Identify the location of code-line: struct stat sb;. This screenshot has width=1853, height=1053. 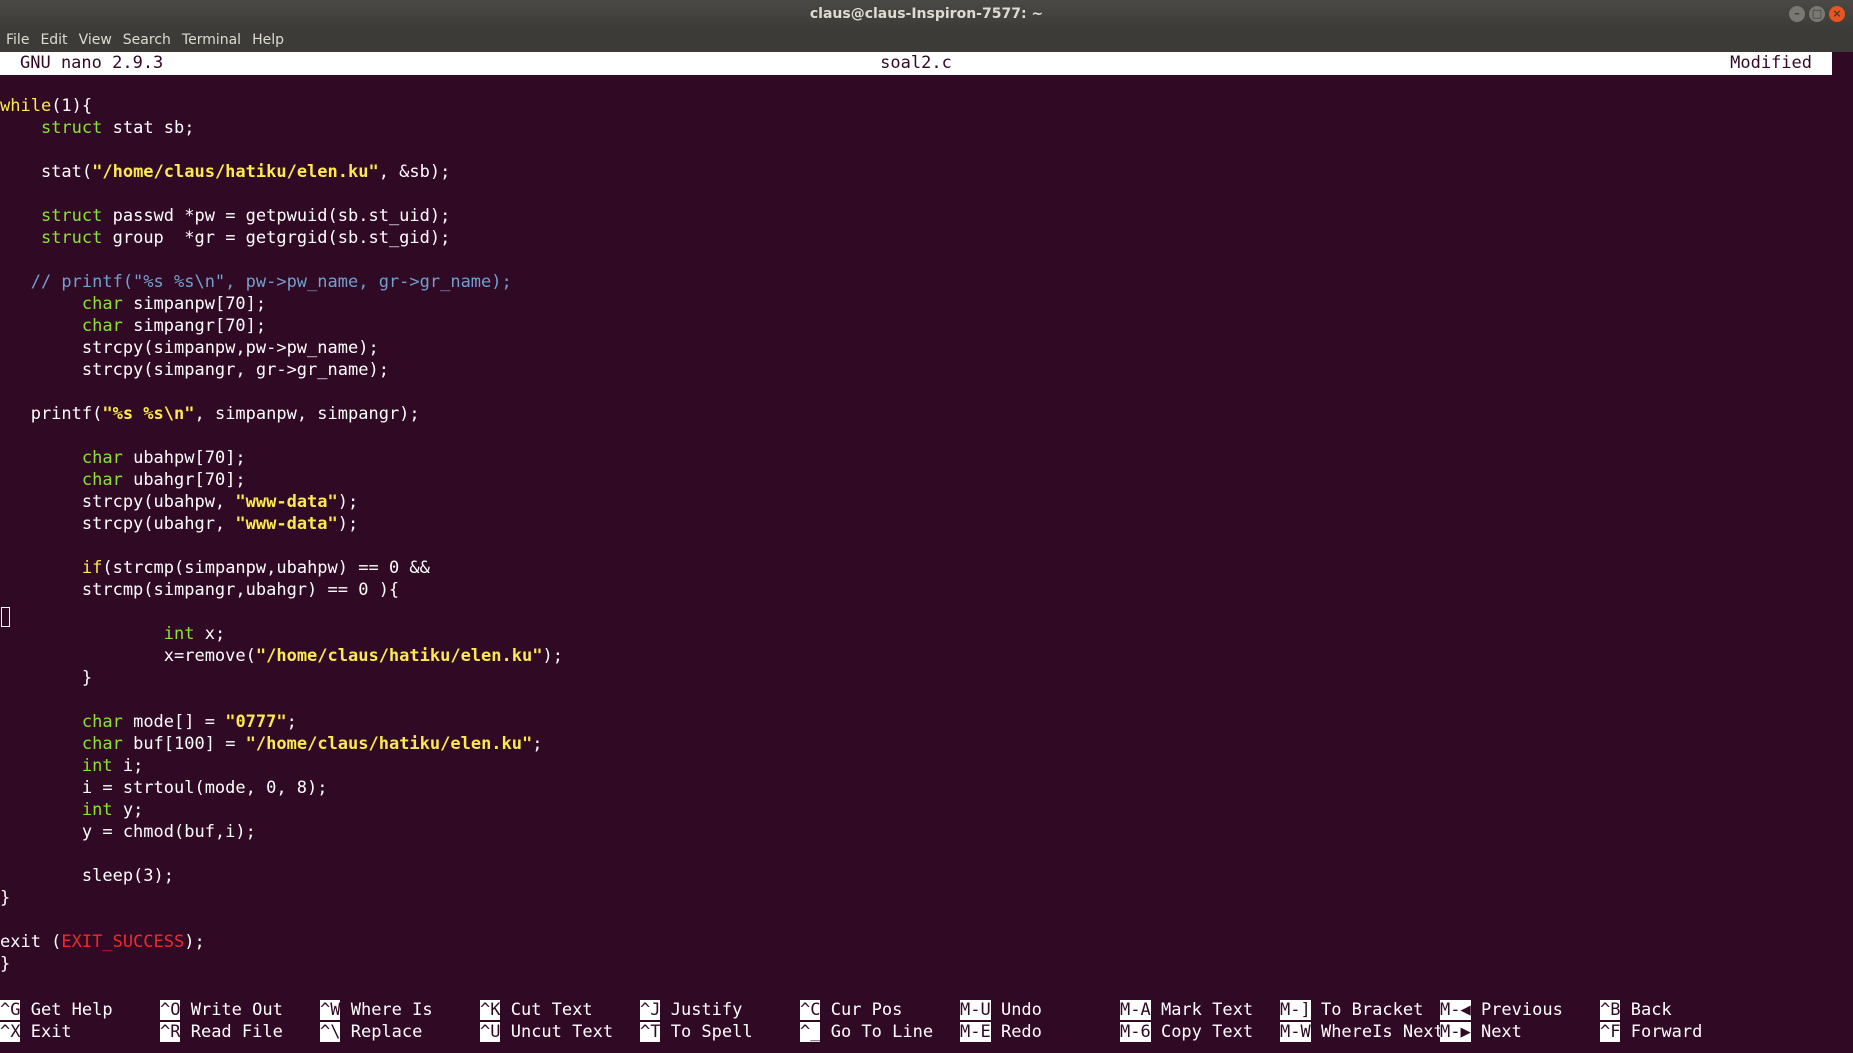
(281, 128).